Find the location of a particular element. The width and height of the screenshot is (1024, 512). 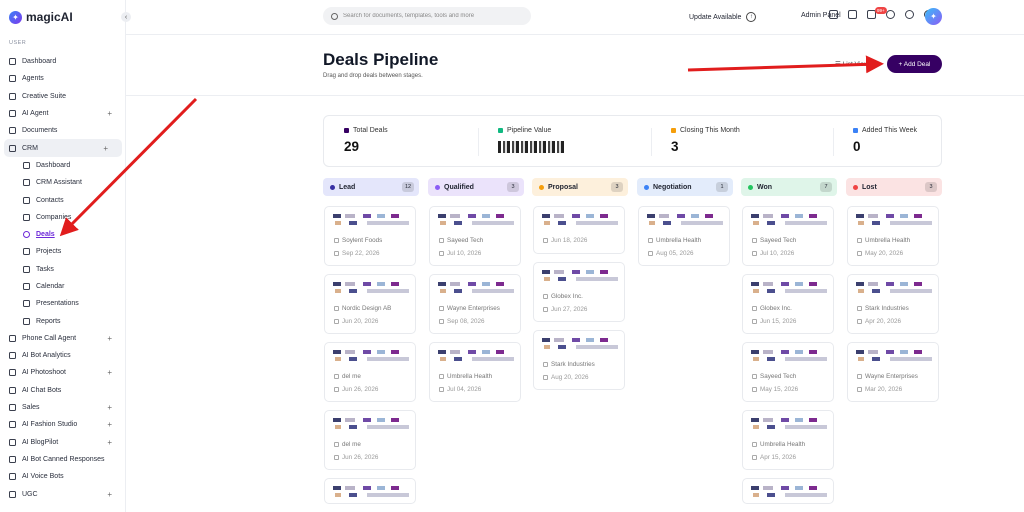

list-view-button: ☰ List View is located at coordinates (852, 64).